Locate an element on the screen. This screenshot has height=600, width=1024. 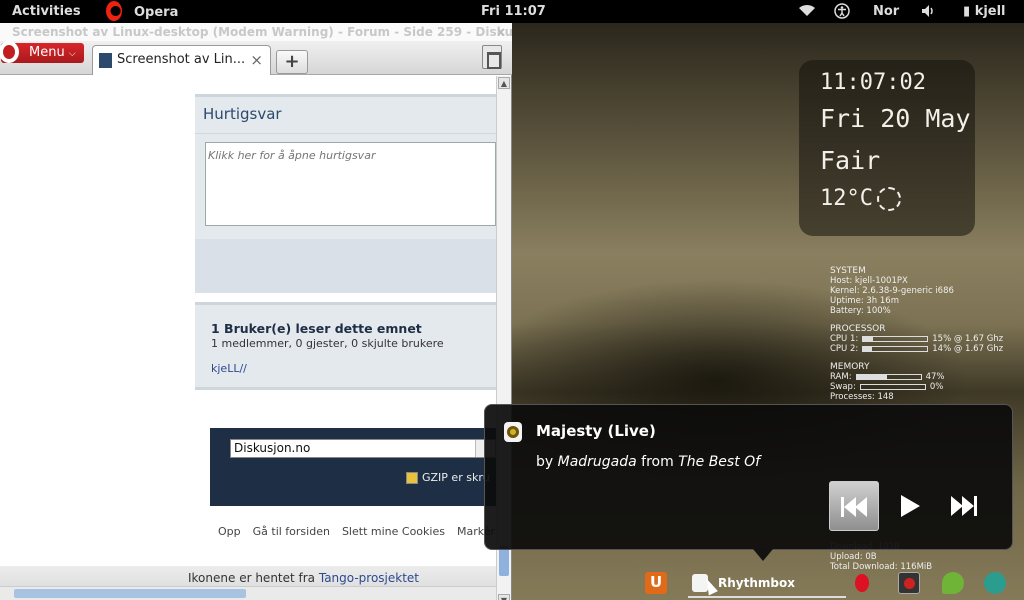
status-prefix: Ikonene er hentet fra is located at coordinates (253, 578).